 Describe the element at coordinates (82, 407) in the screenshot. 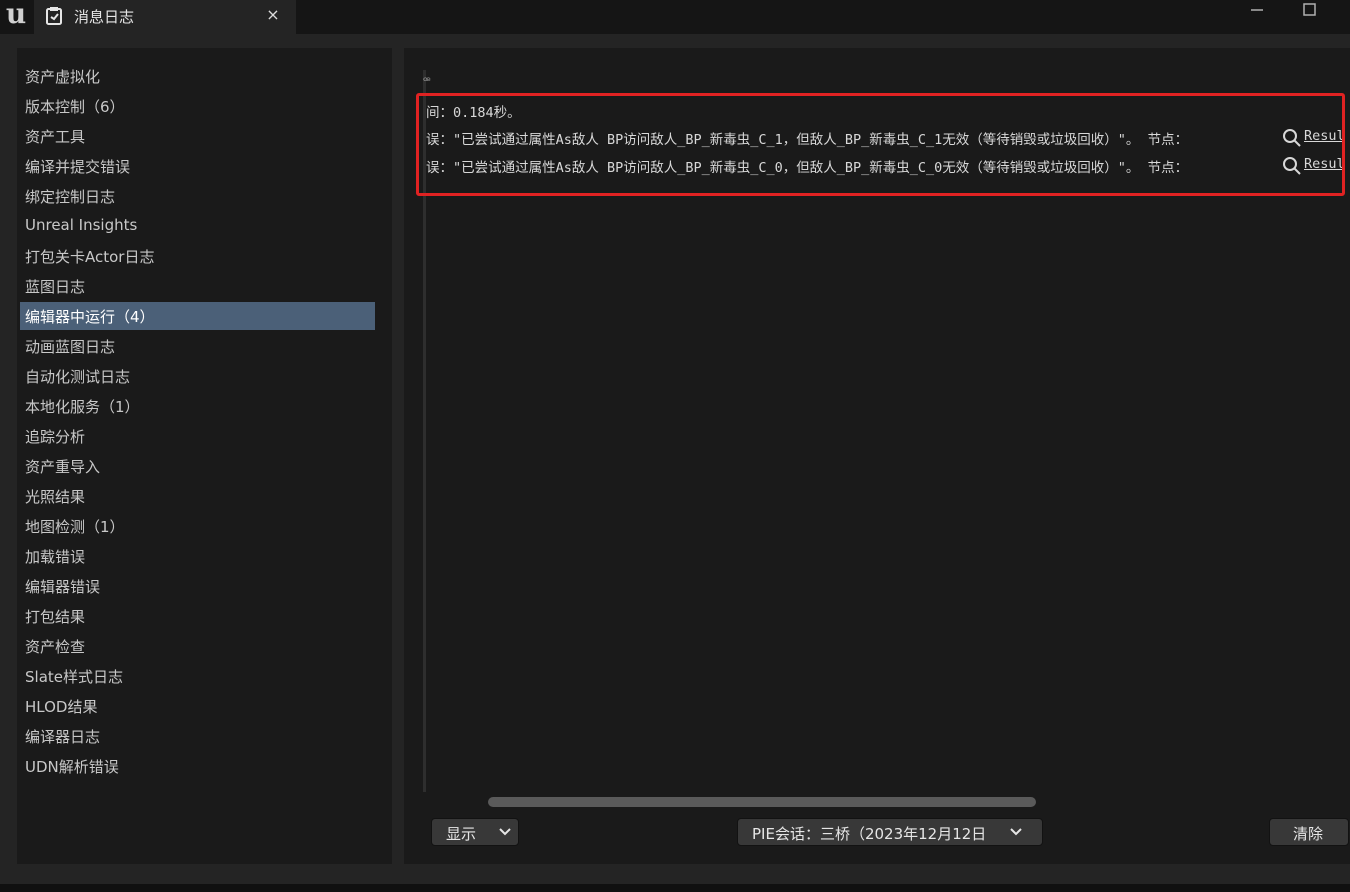

I see `sidebar-item-label: 本地化服务（1）` at that location.